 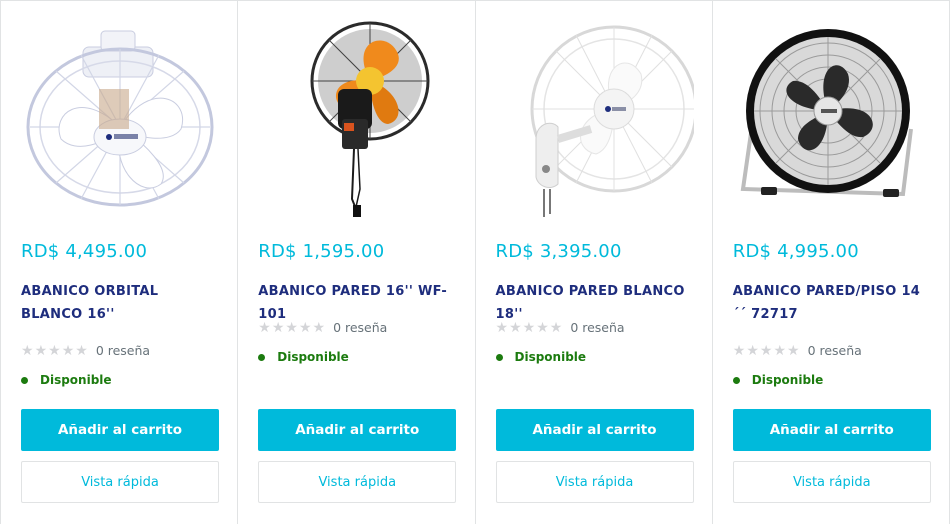 I want to click on wall-fan-white-image, so click(x=612, y=121).